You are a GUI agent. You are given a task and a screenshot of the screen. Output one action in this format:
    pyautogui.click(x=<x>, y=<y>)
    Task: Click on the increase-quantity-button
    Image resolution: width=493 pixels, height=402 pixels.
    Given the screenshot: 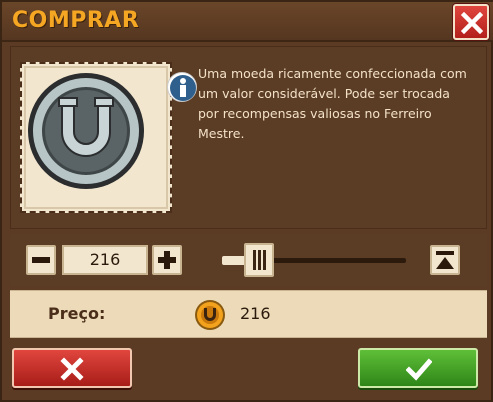 What is the action you would take?
    pyautogui.click(x=167, y=260)
    